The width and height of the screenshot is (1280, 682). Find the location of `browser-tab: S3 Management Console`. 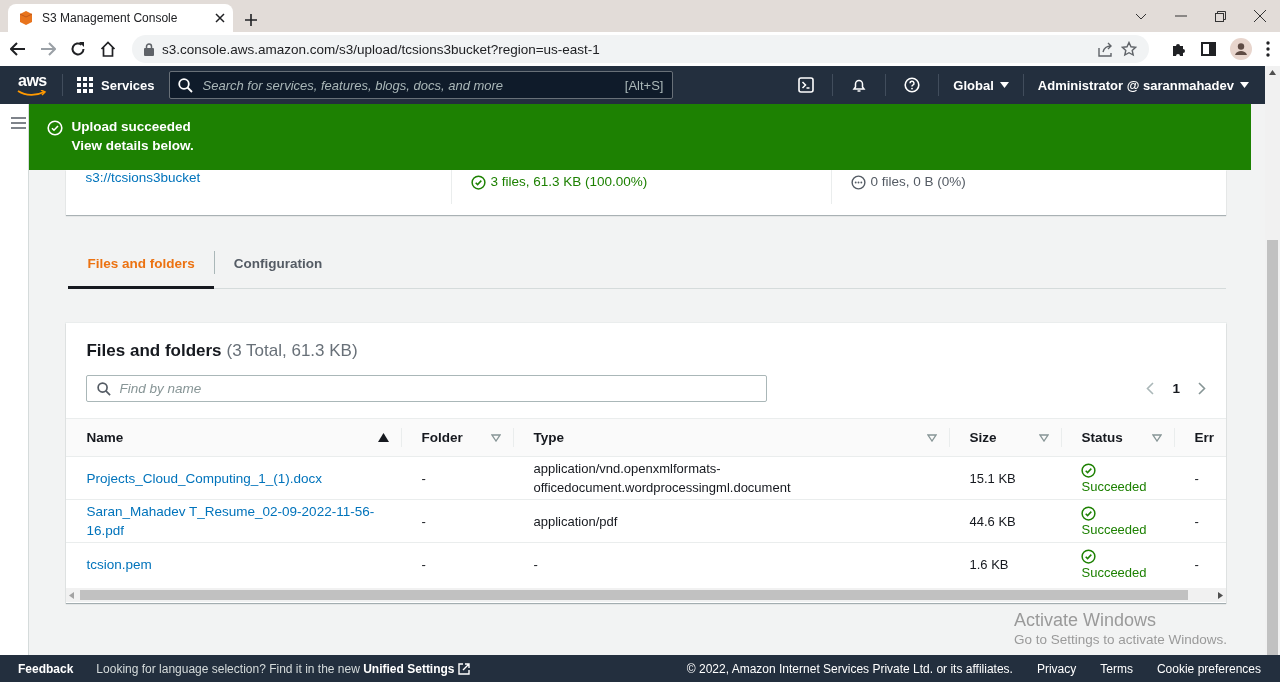

browser-tab: S3 Management Console is located at coordinates (120, 18).